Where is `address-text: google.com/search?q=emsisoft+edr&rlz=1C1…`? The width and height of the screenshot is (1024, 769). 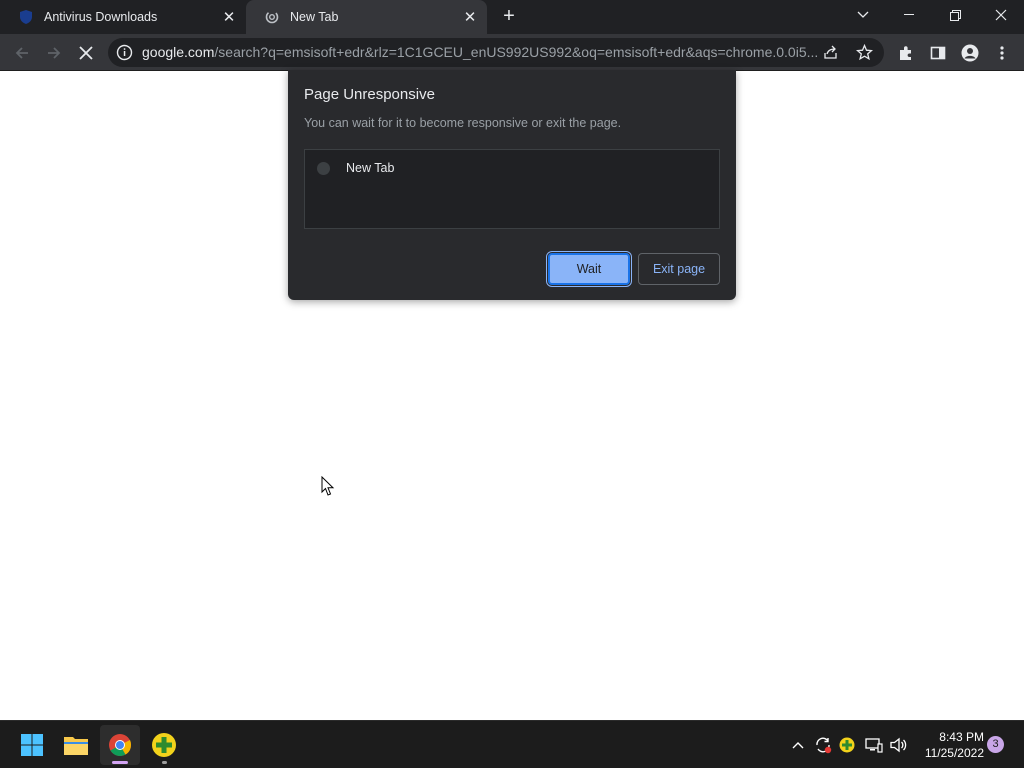
address-text: google.com/search?q=emsisoft+edr&rlz=1C1… is located at coordinates (482, 52).